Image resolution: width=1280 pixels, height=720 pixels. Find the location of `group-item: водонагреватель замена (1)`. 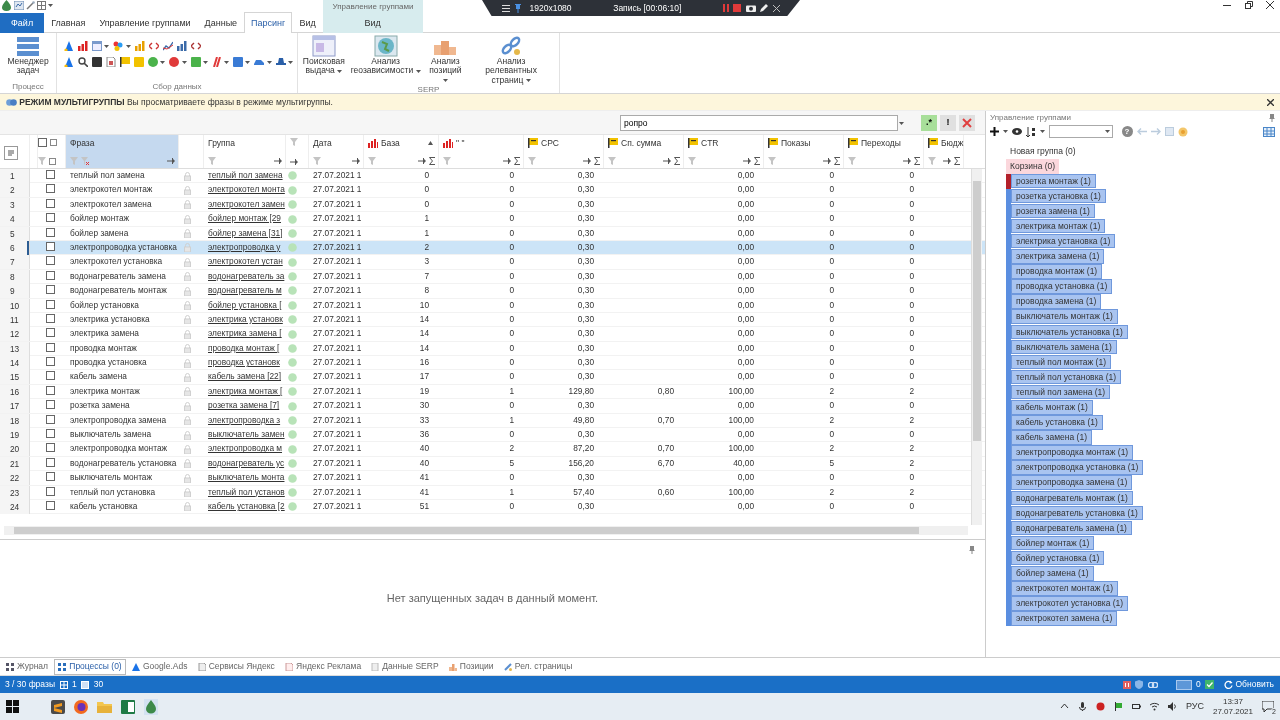

group-item: водонагреватель замена (1) is located at coordinates (1071, 528).